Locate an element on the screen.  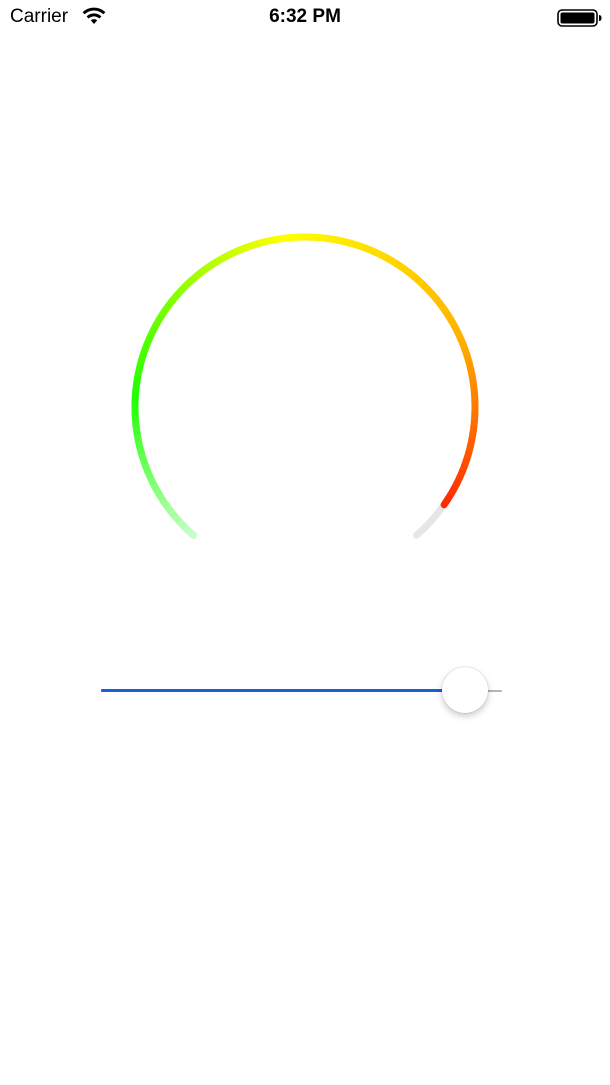
gauge-progress-segment is located at coordinates (446, 502).